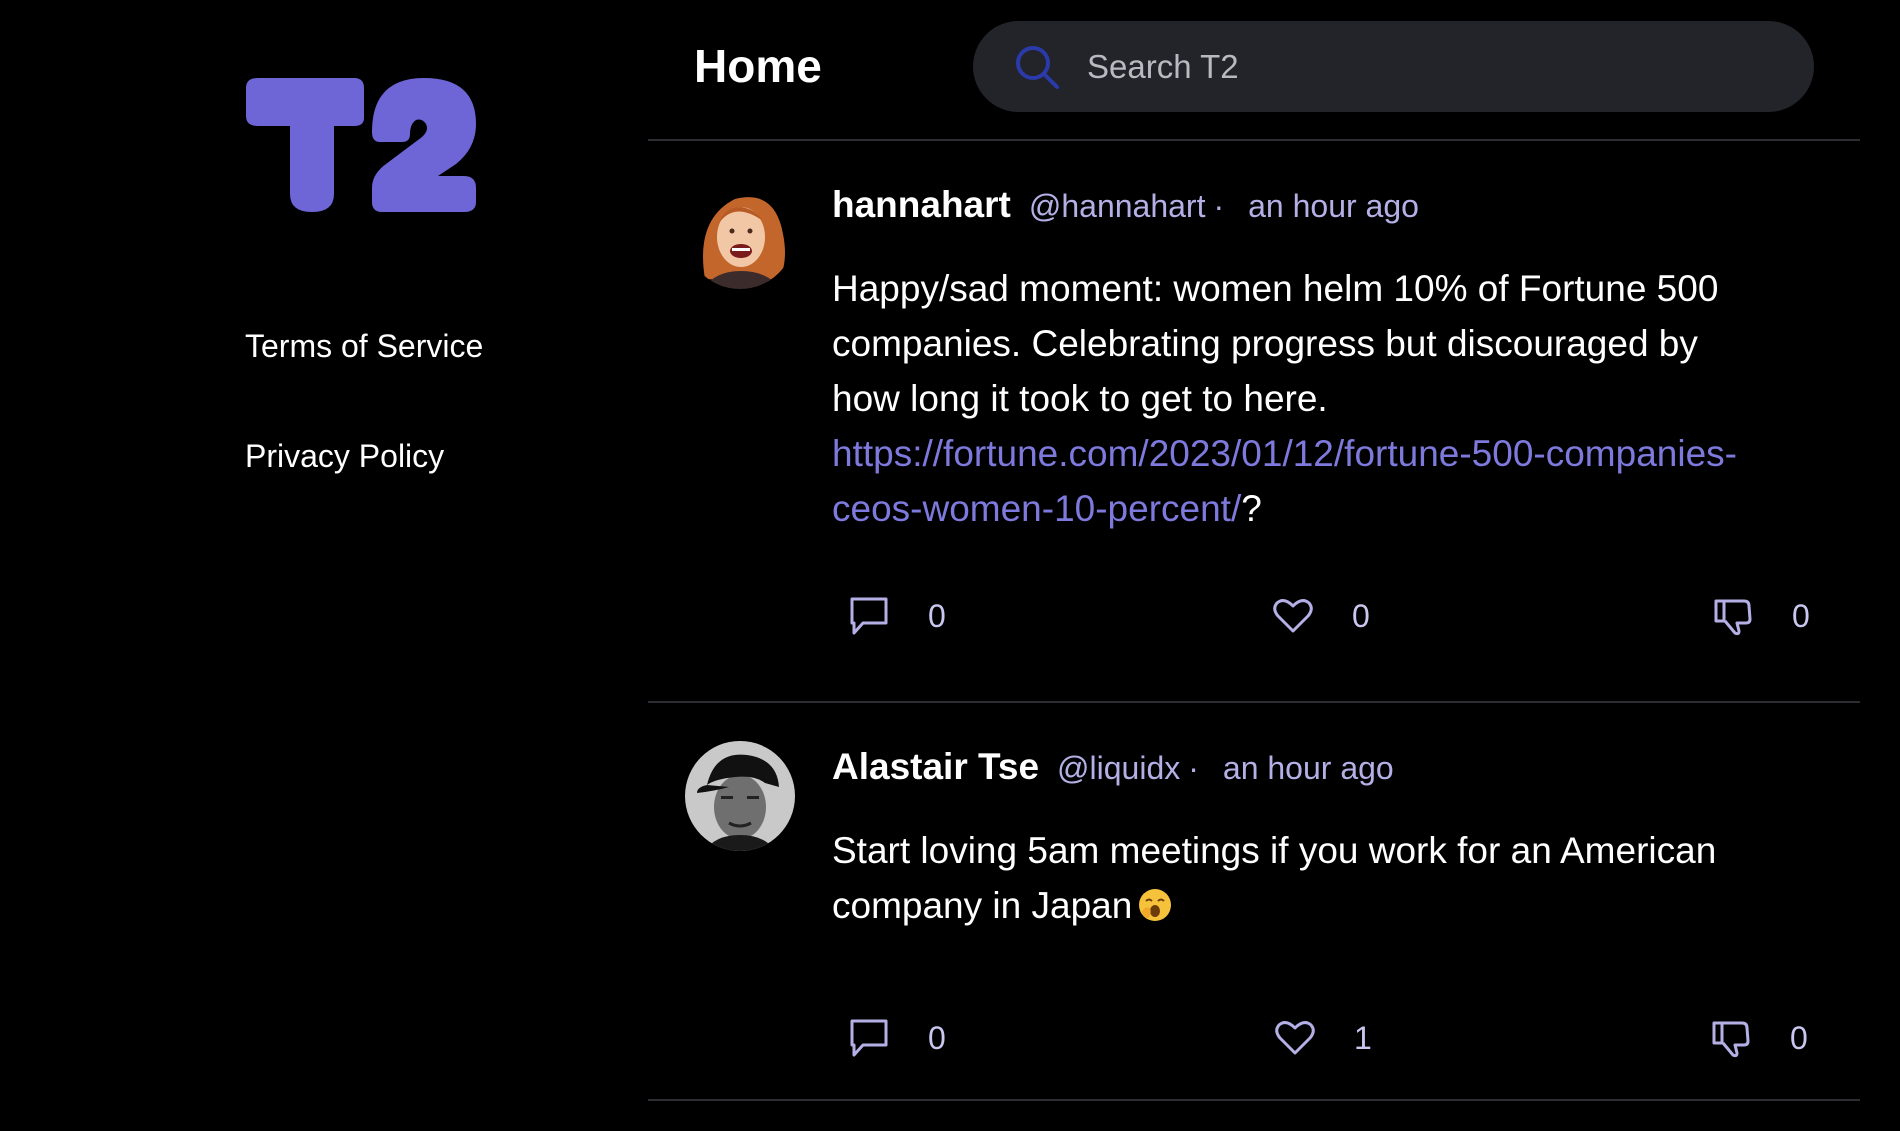 The image size is (1900, 1131). What do you see at coordinates (1117, 206) in the screenshot?
I see `author-handle: @hannahart` at bounding box center [1117, 206].